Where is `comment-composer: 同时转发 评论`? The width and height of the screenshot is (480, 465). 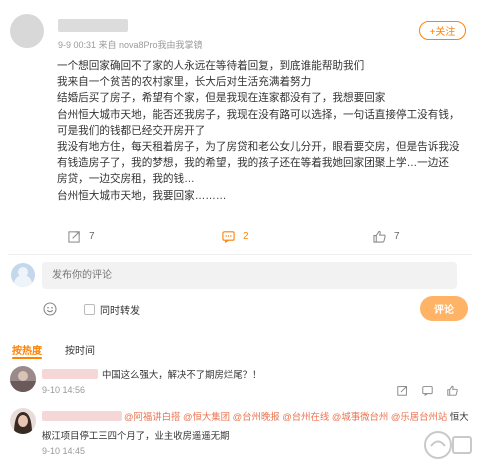 comment-composer: 同时转发 评论 is located at coordinates (240, 298).